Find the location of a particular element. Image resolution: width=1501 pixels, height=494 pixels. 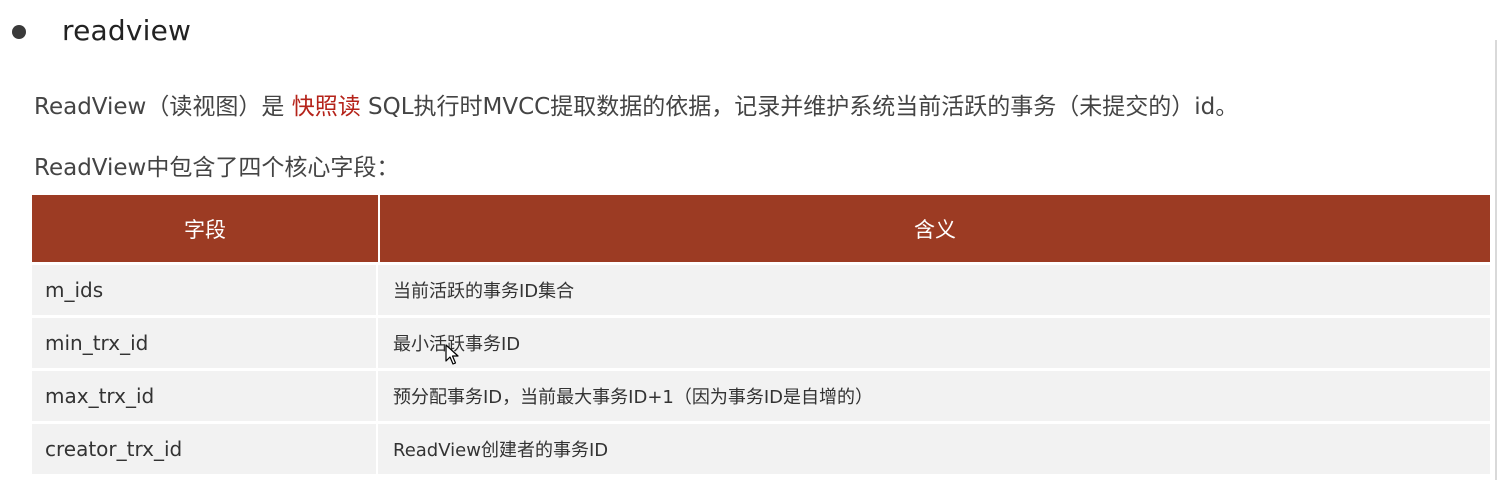

fields-subtitle: ReadView中包含了四个核心字段： is located at coordinates (217, 168).